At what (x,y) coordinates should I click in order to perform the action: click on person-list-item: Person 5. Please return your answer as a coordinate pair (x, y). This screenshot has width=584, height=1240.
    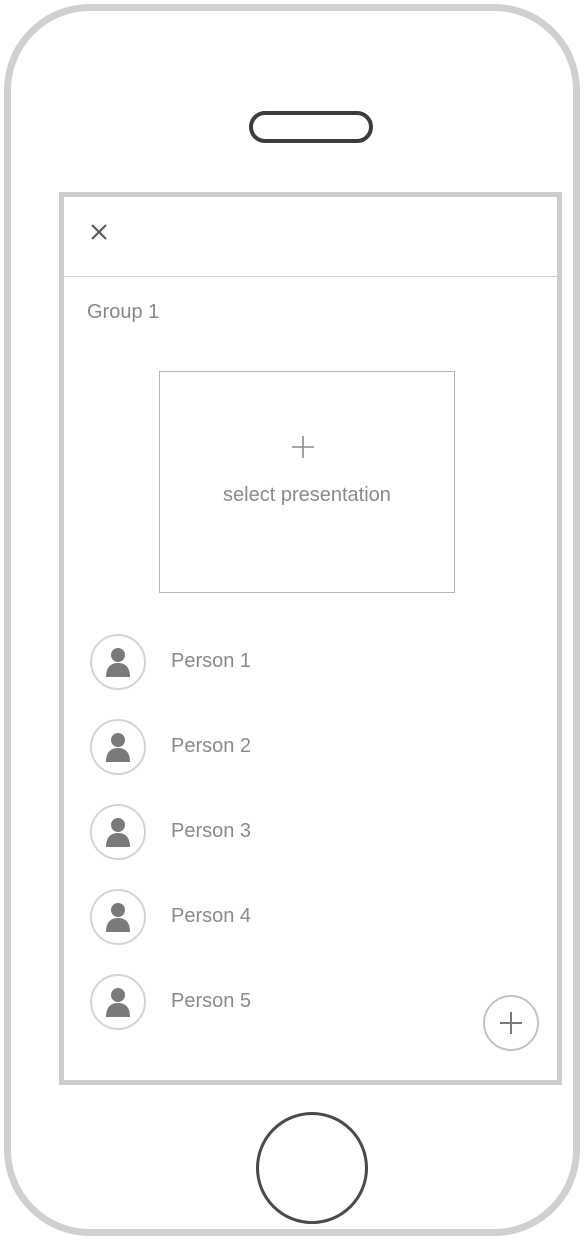
    Looking at the image, I should click on (237, 1006).